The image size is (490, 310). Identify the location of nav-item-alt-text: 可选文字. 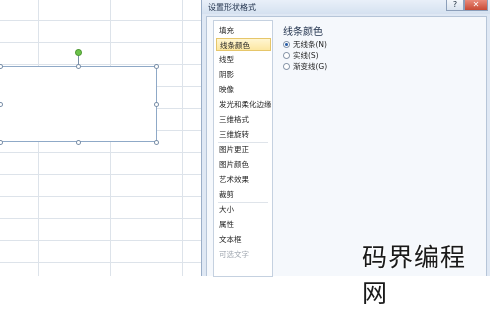
(234, 254).